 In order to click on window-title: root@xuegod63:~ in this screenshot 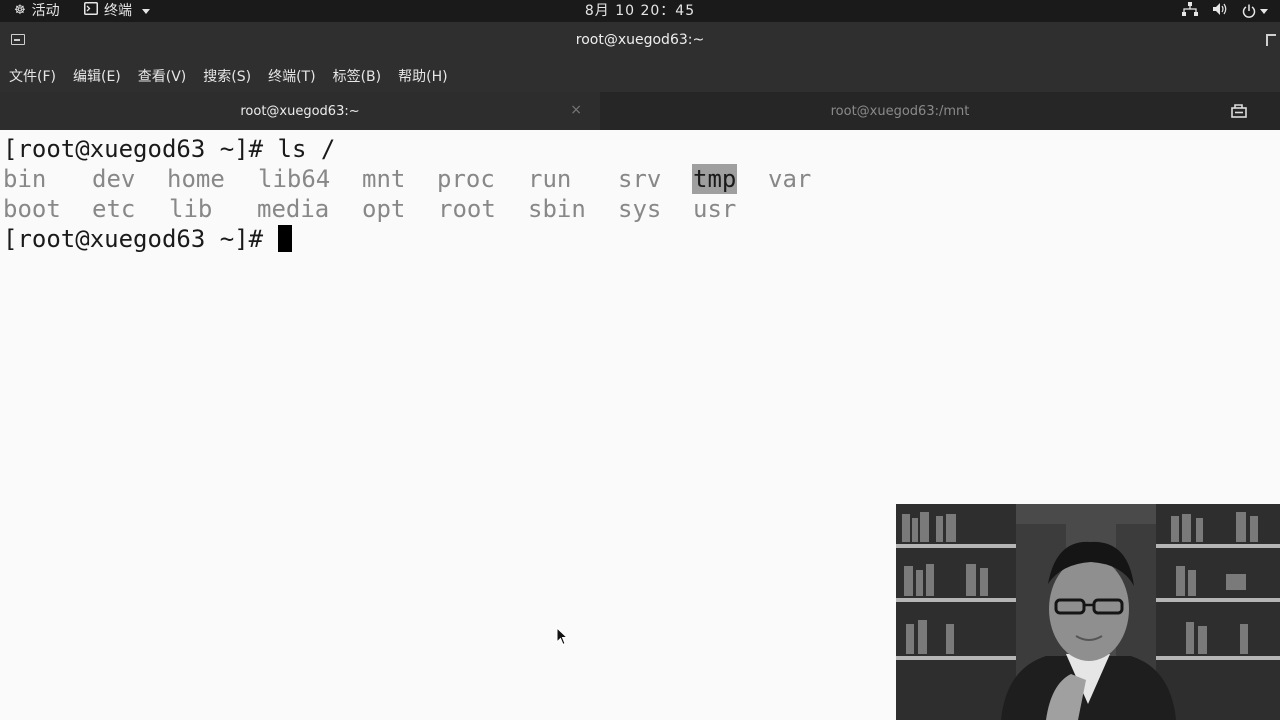, I will do `click(640, 40)`.